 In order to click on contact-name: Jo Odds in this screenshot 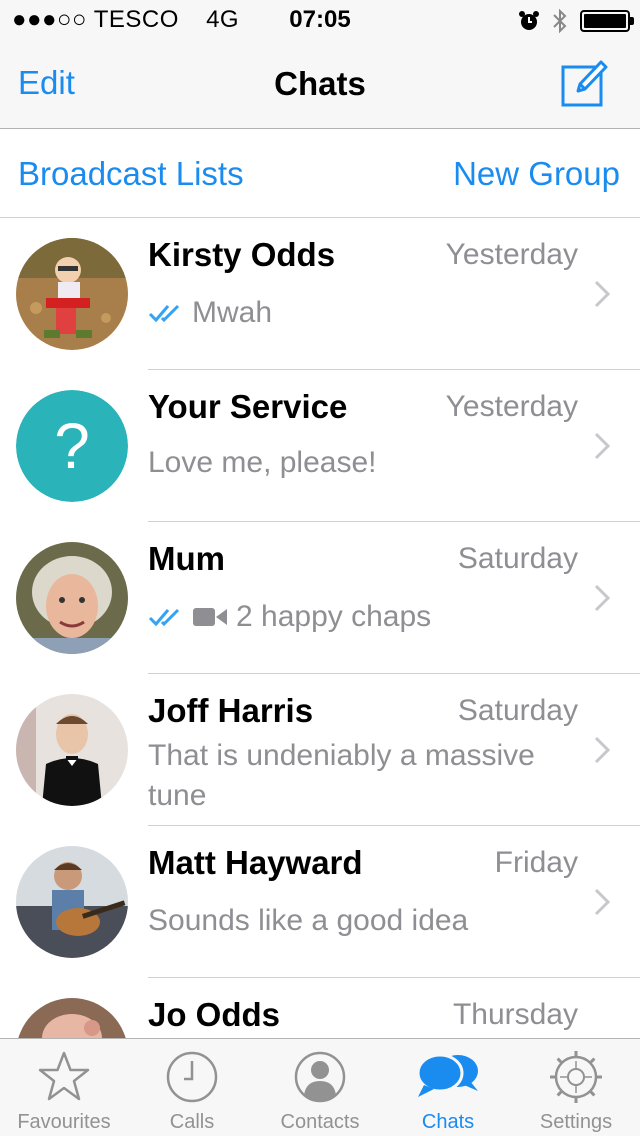, I will do `click(214, 1014)`.